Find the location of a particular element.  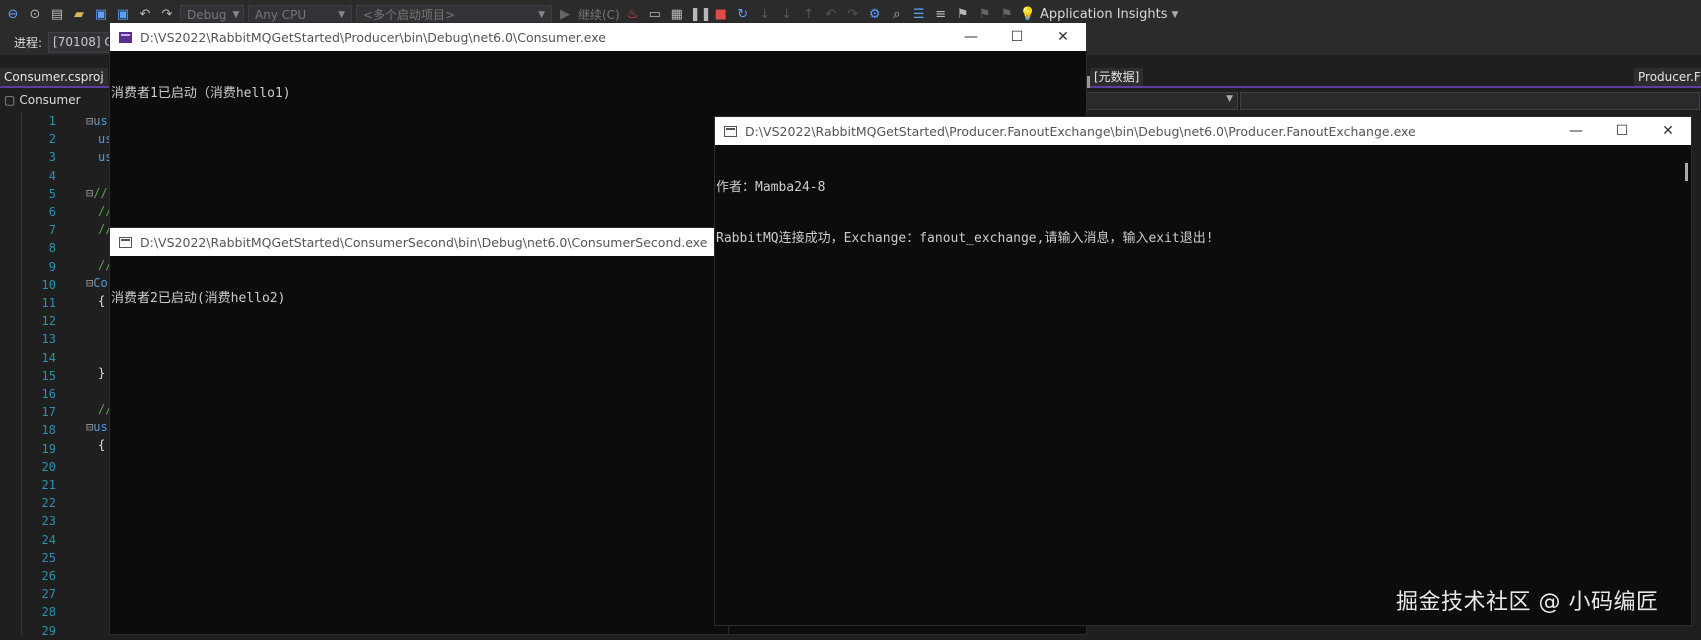

csharp-project-icon: ▢ is located at coordinates (10, 100).